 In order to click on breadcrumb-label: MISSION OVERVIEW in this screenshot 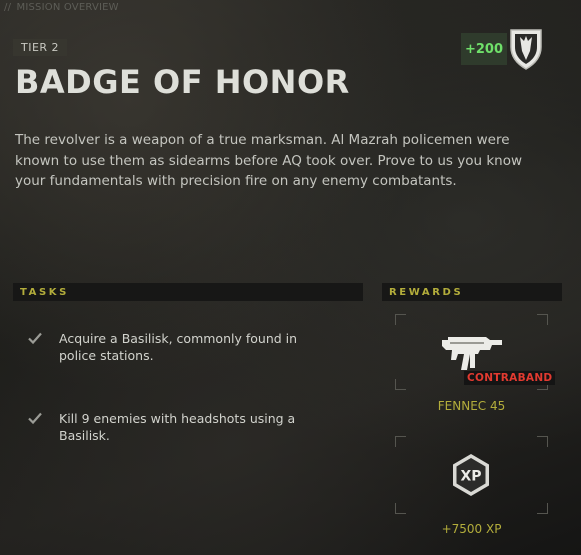, I will do `click(67, 7)`.